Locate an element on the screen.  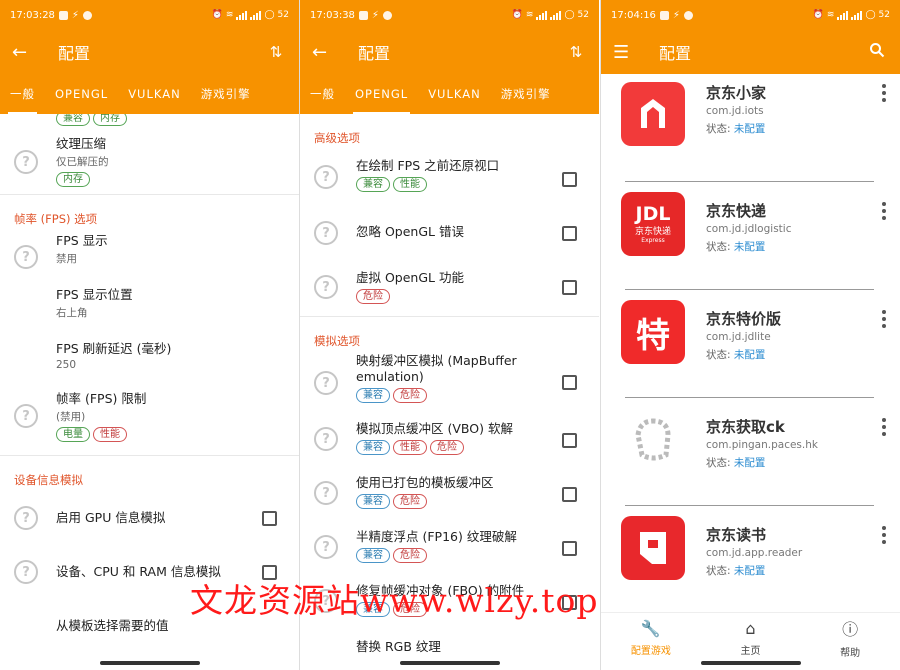
nav-label: 主页 is located at coordinates (750, 651).